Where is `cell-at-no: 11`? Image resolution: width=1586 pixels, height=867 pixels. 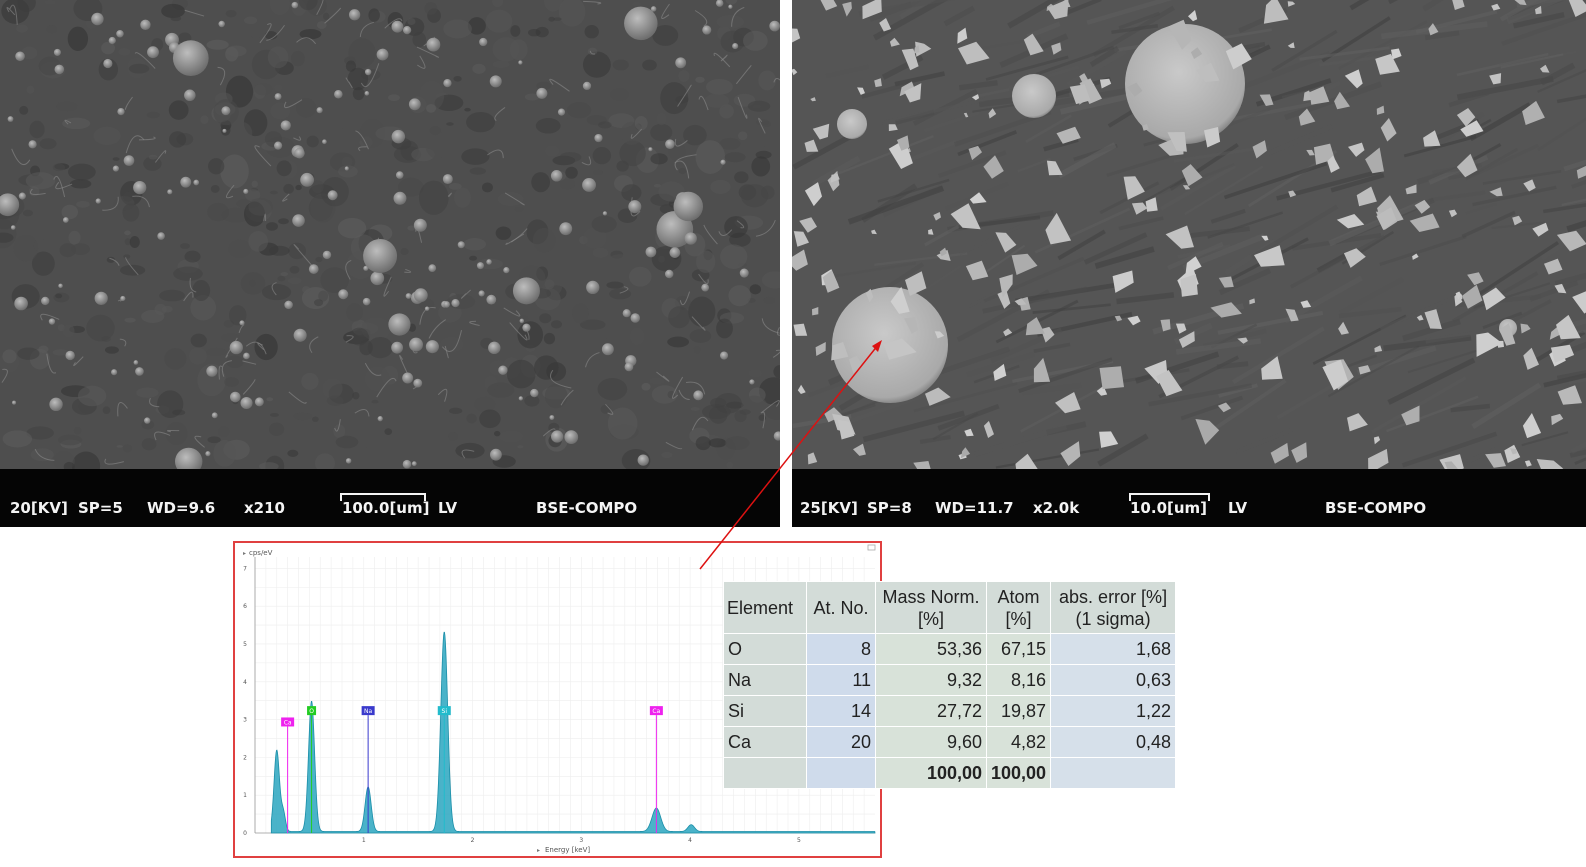
cell-at-no: 11 is located at coordinates (841, 680).